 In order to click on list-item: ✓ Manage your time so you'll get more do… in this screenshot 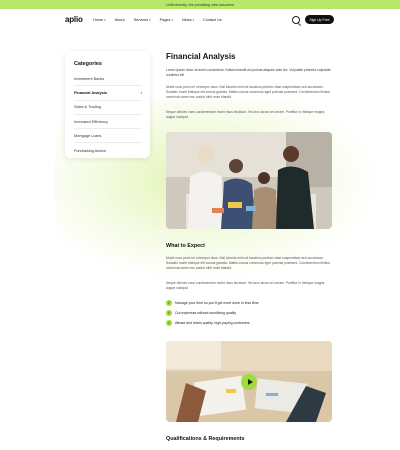, I will do `click(212, 303)`.